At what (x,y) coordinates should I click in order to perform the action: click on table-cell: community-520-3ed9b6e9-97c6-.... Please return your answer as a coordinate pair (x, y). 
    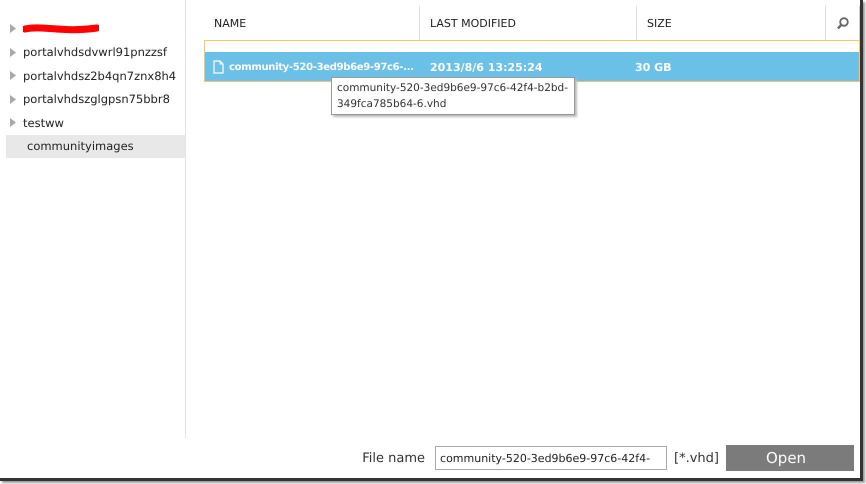
    Looking at the image, I should click on (321, 67).